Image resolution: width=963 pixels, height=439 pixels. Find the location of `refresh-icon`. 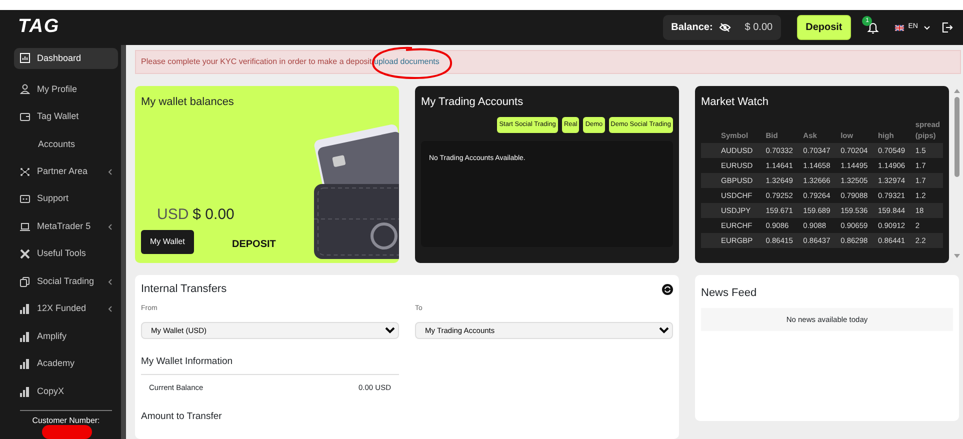

refresh-icon is located at coordinates (667, 290).